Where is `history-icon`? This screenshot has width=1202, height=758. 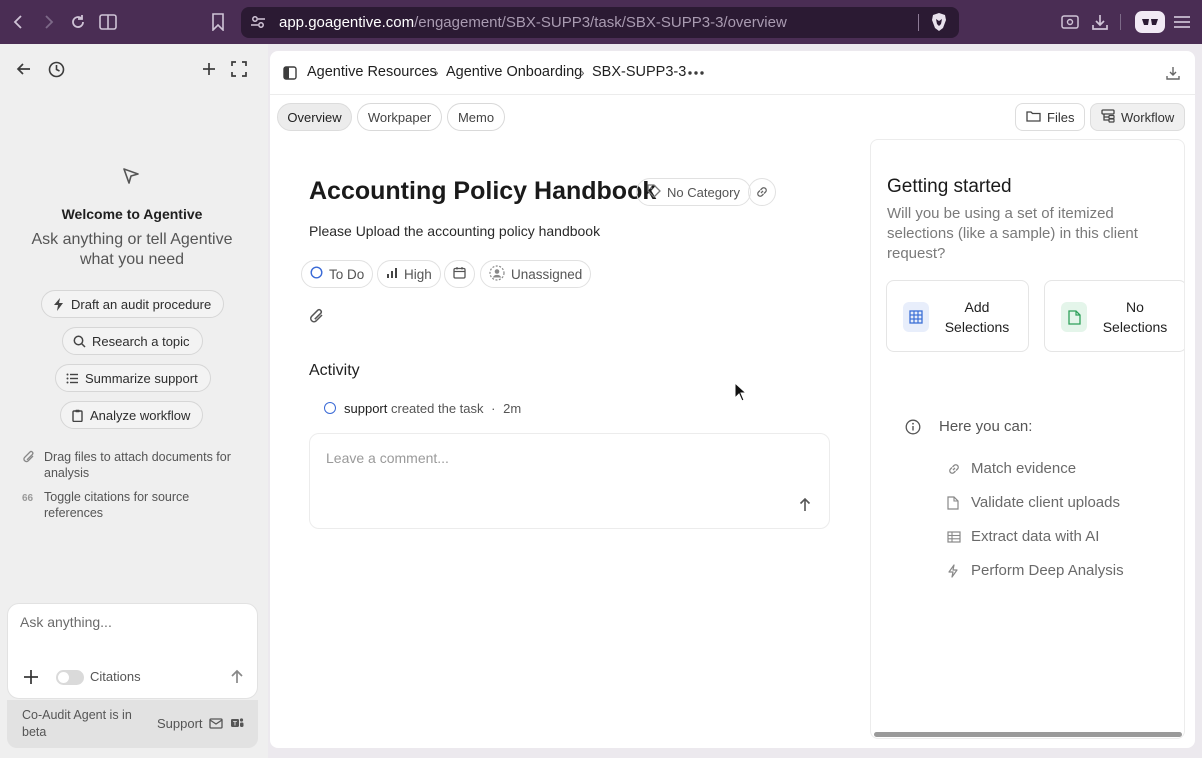 history-icon is located at coordinates (56, 69).